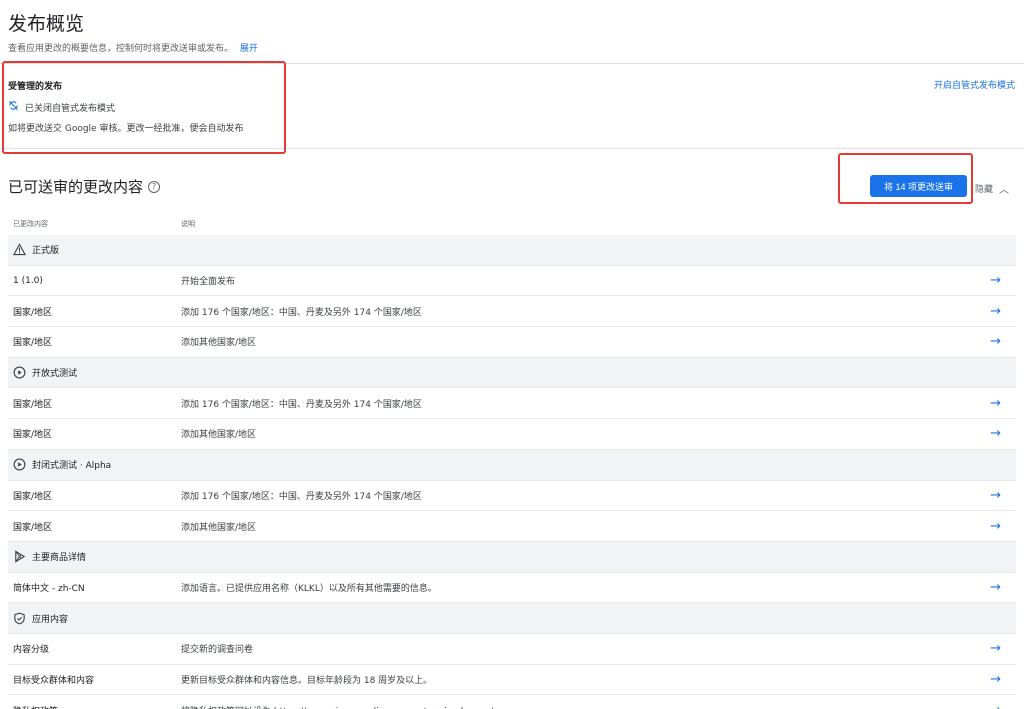 This screenshot has width=1024, height=709. I want to click on changes-title-text: 已可送审的更改内容, so click(76, 187).